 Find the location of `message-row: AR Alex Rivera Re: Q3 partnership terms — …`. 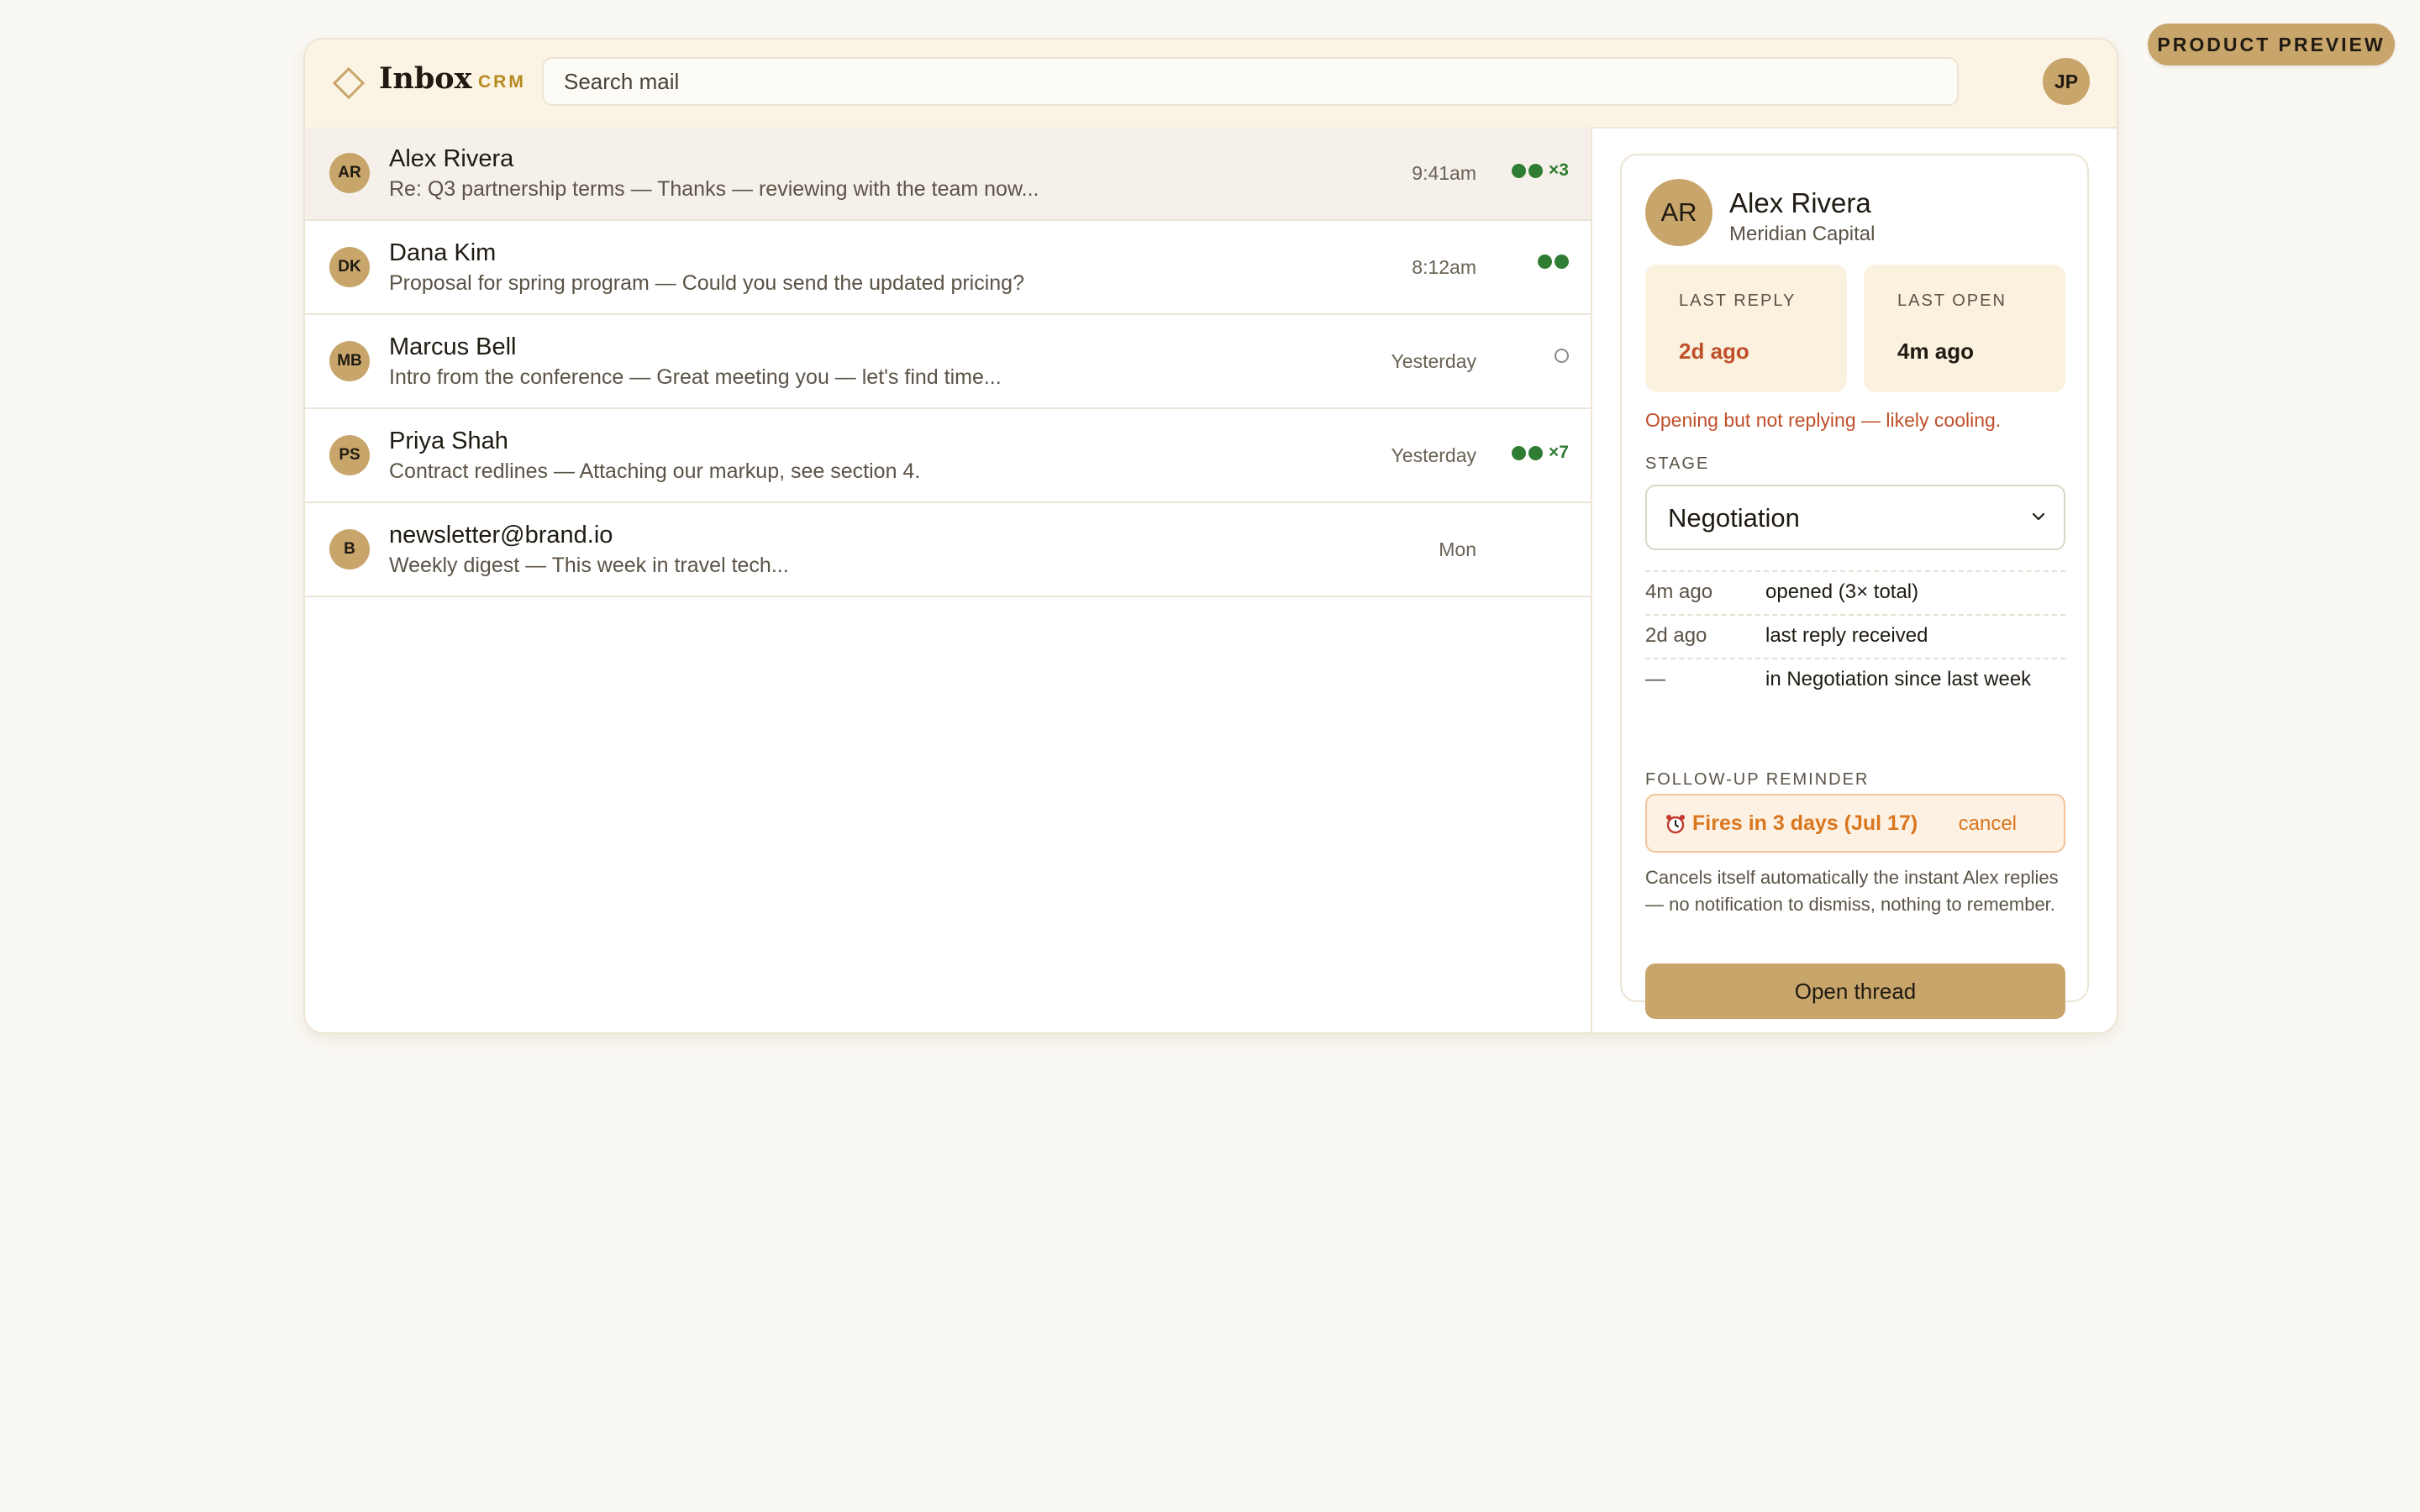

message-row: AR Alex Rivera Re: Q3 partnership terms — … is located at coordinates (948, 174).